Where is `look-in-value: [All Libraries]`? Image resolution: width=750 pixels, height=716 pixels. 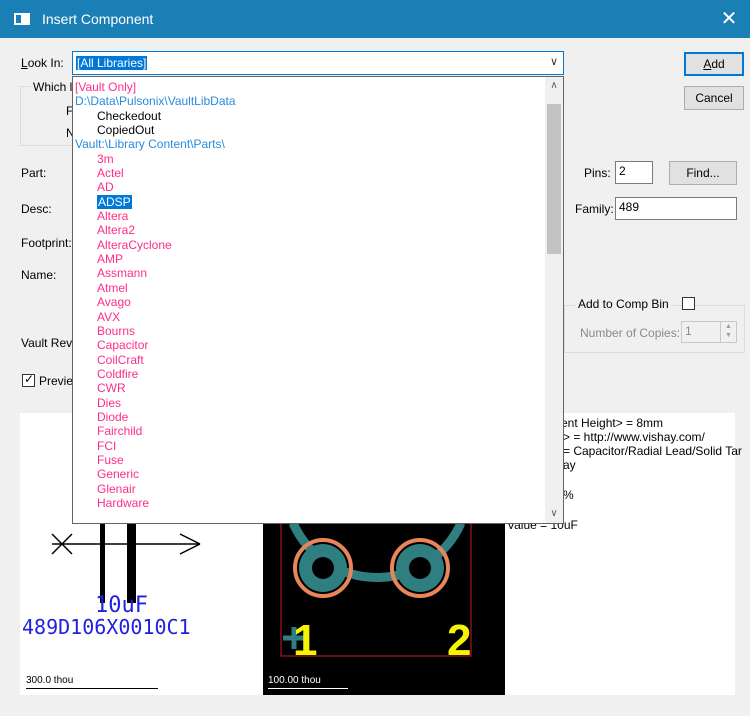
look-in-value: [All Libraries] is located at coordinates (112, 63).